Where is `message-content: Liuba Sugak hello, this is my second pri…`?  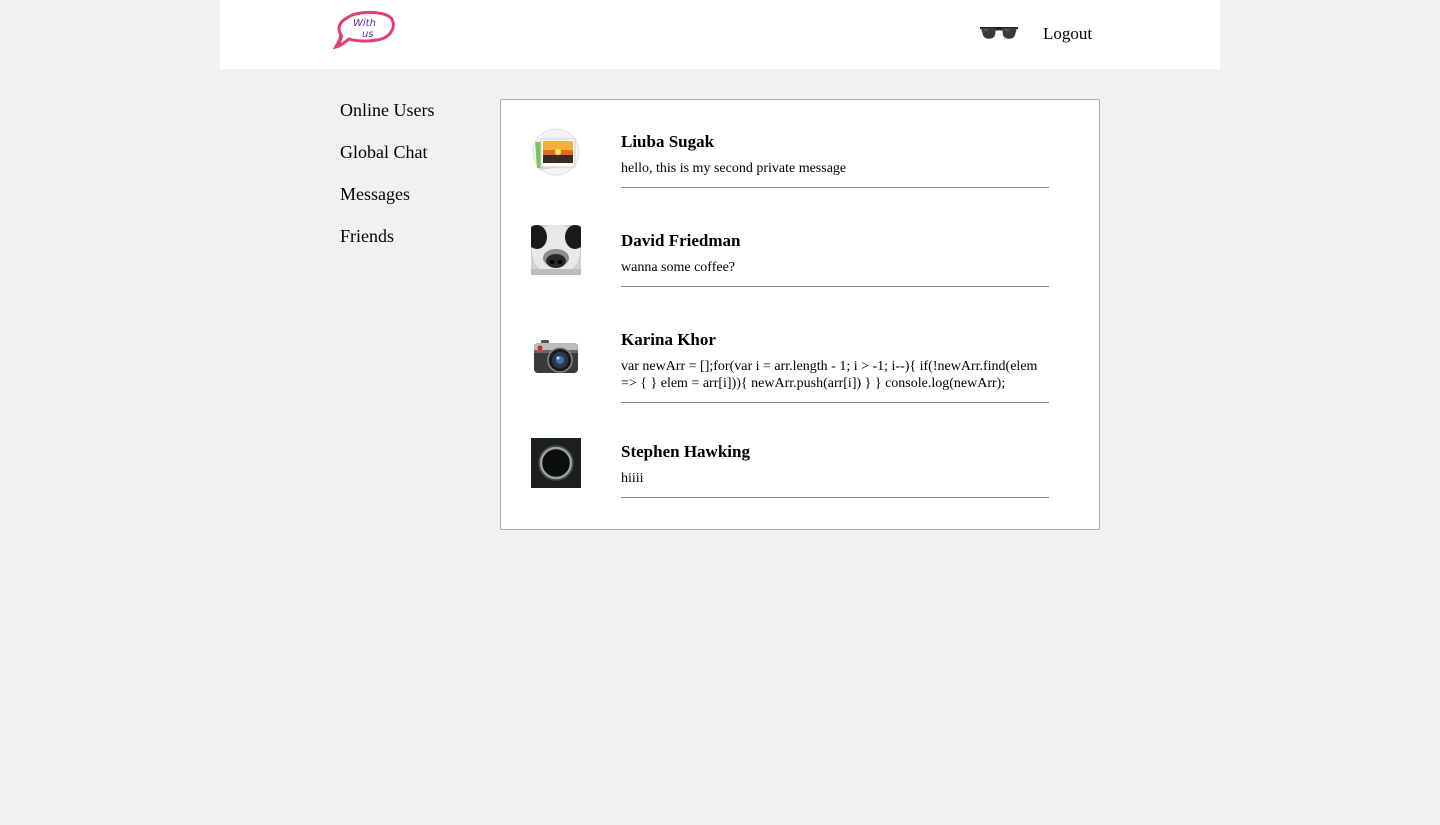 message-content: Liuba Sugak hello, this is my second pri… is located at coordinates (835, 160).